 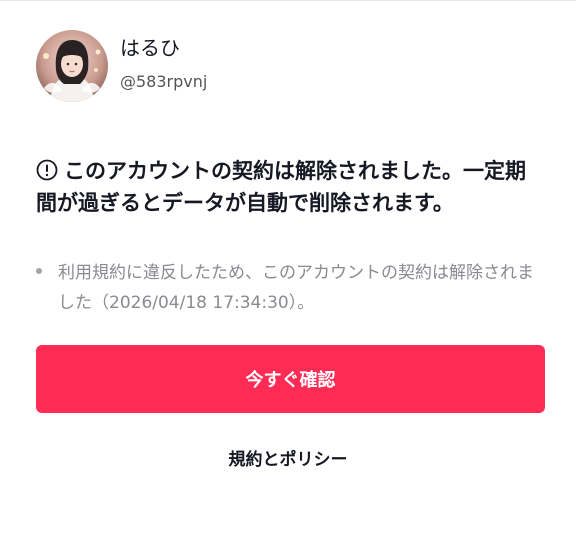 What do you see at coordinates (47, 169) in the screenshot?
I see `info-circle-icon` at bounding box center [47, 169].